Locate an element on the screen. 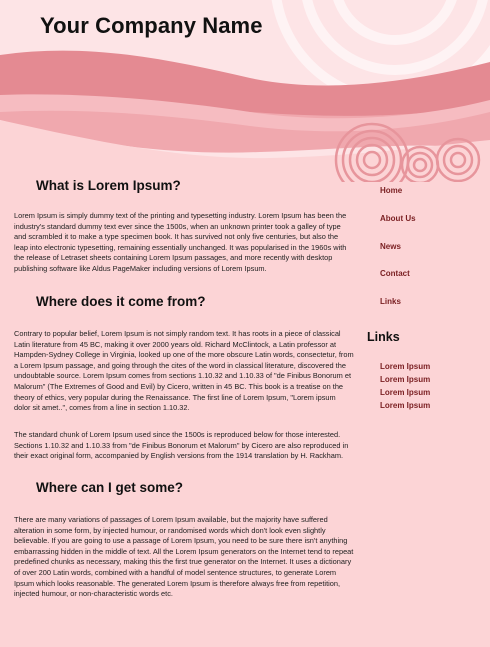 This screenshot has width=490, height=647. section-heading: Where does it come from? is located at coordinates (121, 301).